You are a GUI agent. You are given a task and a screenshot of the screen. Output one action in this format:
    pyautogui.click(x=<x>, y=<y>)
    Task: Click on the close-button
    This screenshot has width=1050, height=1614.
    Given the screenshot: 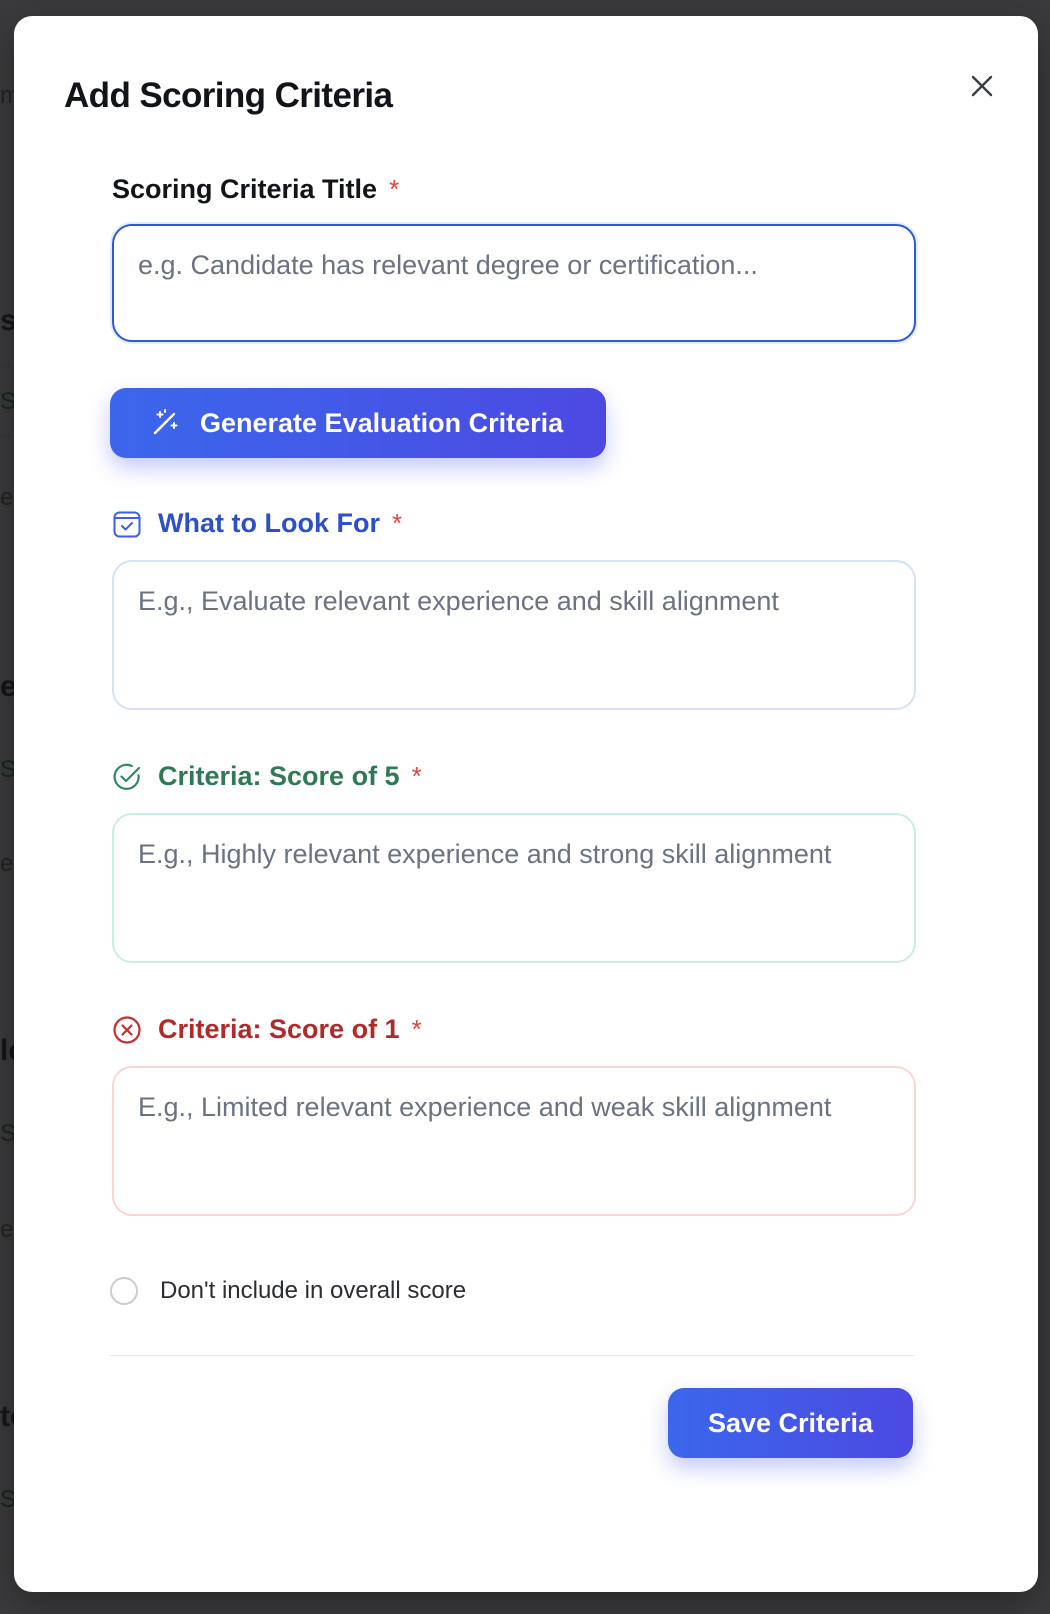 What is the action you would take?
    pyautogui.click(x=982, y=86)
    